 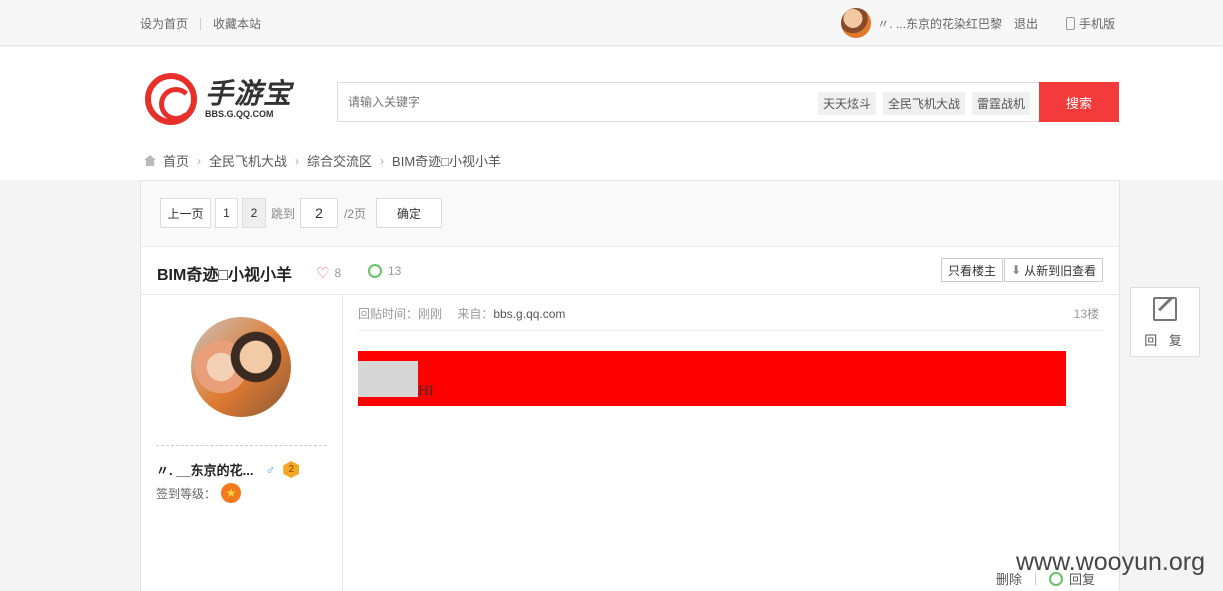 I want to click on thread-title-bar: BIM奇迹□小视小羊 ♡ 8 13 只看楼主 ⬇ 从新到旧查看, so click(x=630, y=271).